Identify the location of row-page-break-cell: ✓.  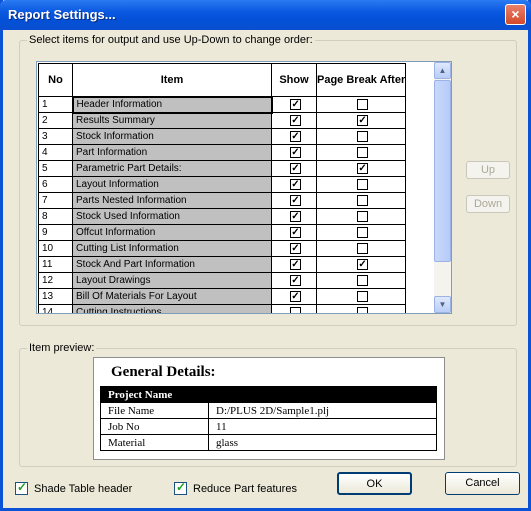
(361, 120).